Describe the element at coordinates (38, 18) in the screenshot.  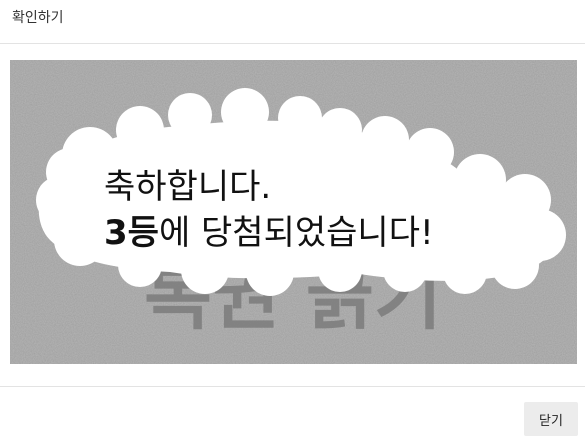
I see `dialog-title: 확인하기` at that location.